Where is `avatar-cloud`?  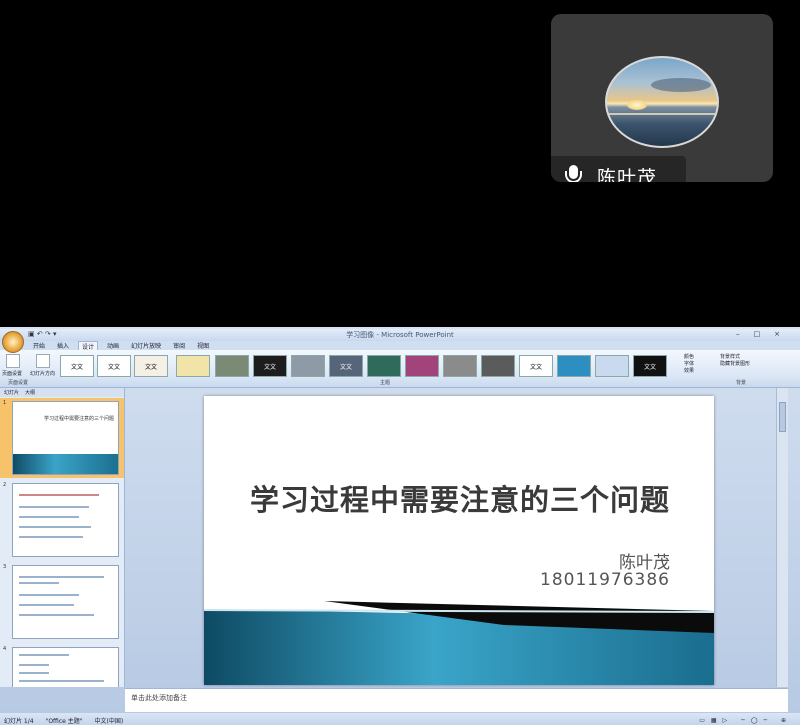
avatar-cloud is located at coordinates (681, 85).